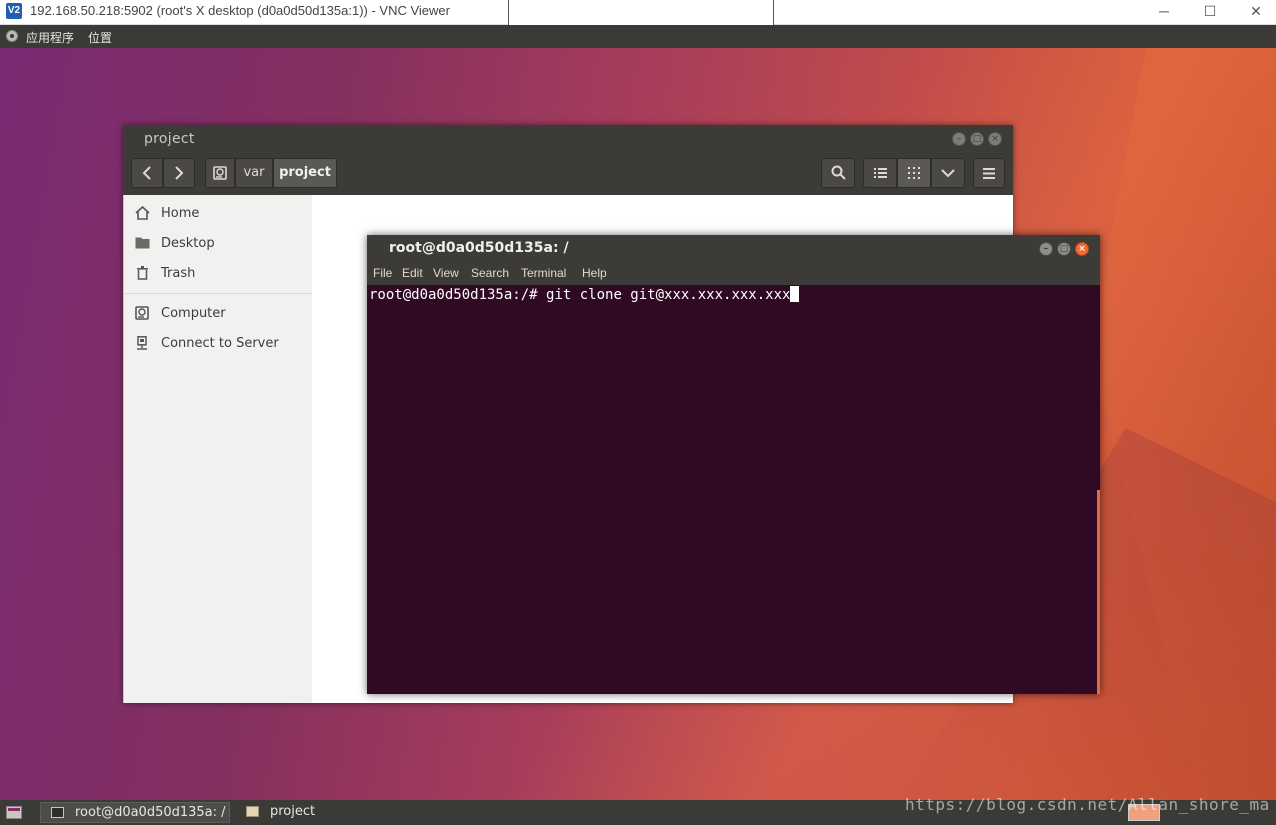 The height and width of the screenshot is (825, 1276). What do you see at coordinates (959, 139) in the screenshot?
I see `fm-minimize-button: –` at bounding box center [959, 139].